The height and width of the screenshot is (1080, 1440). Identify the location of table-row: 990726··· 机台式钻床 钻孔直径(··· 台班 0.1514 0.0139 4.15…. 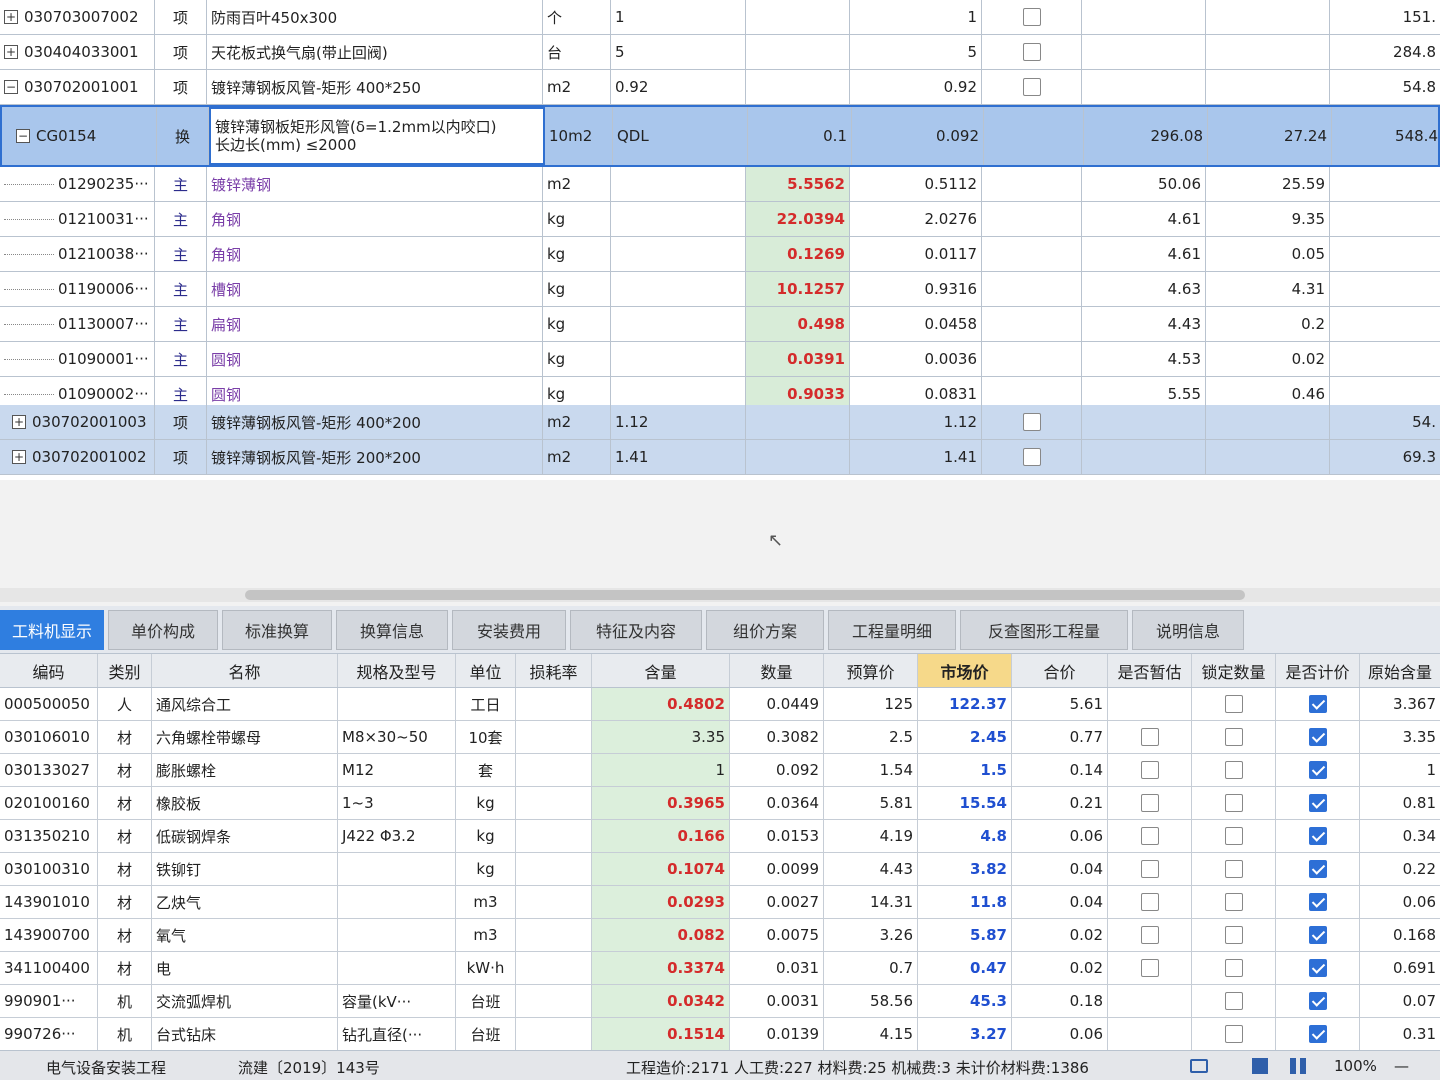
(720, 1034).